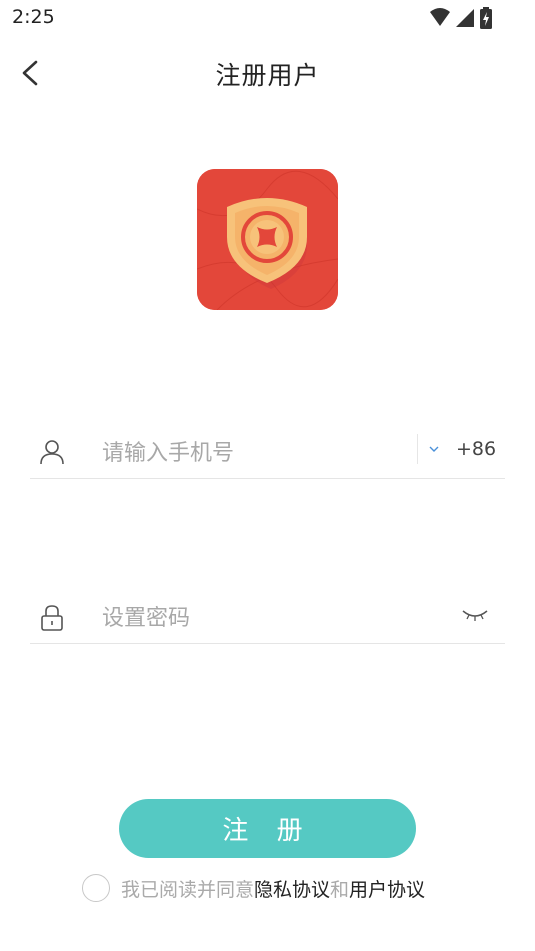 The height and width of the screenshot is (951, 535). I want to click on eye-closed-icon, so click(475, 615).